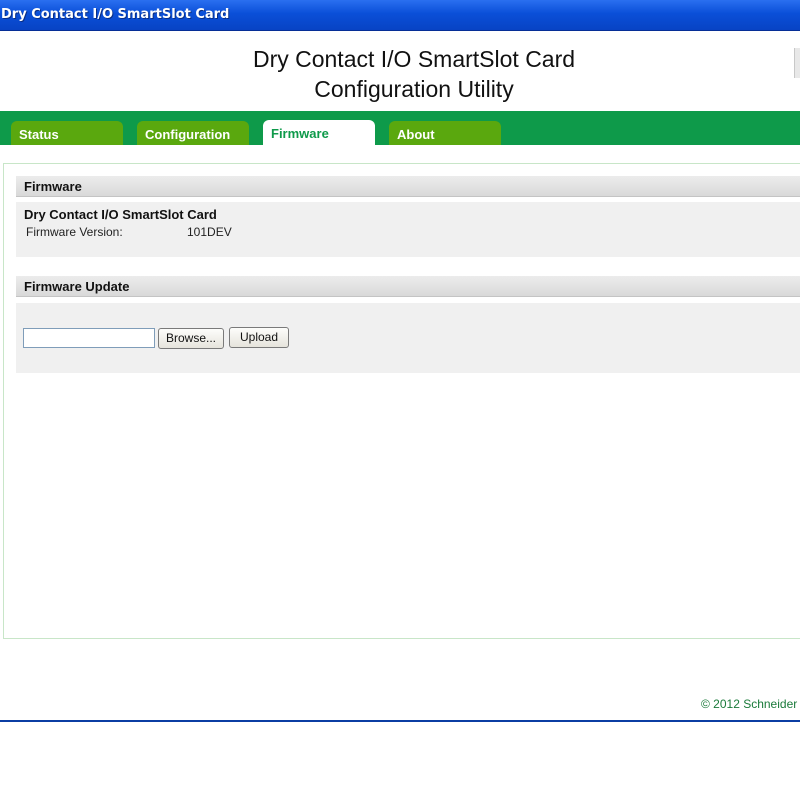  What do you see at coordinates (414, 59) in the screenshot?
I see `page-title-line1: Dry Contact I/O SmartSlot Card` at bounding box center [414, 59].